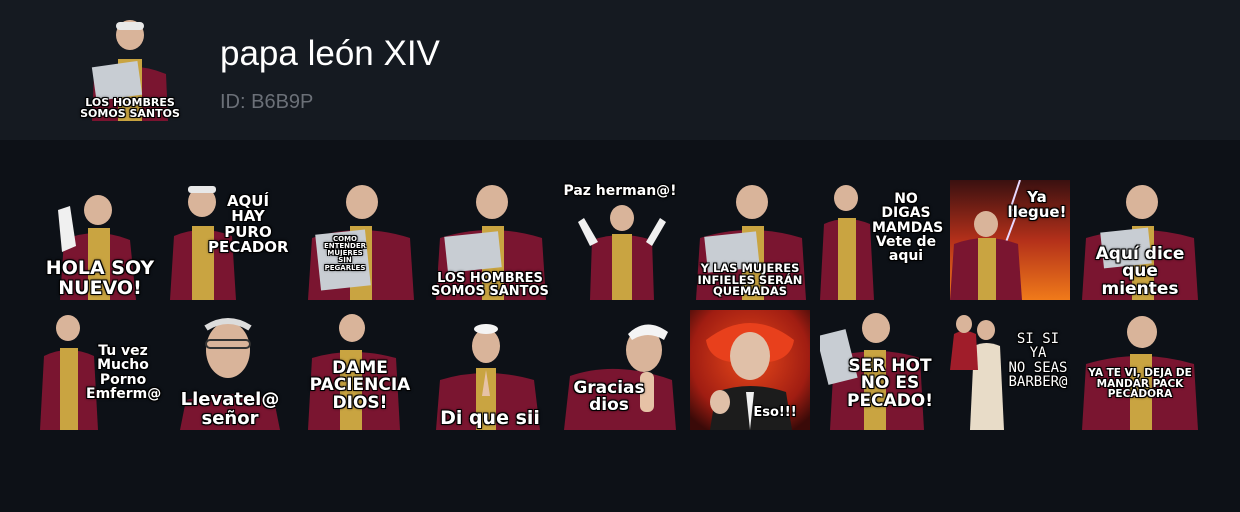 The height and width of the screenshot is (512, 1240). I want to click on sticker-caption: COMO ENTENDER MUJERES SIN PEGARLES, so click(345, 253).